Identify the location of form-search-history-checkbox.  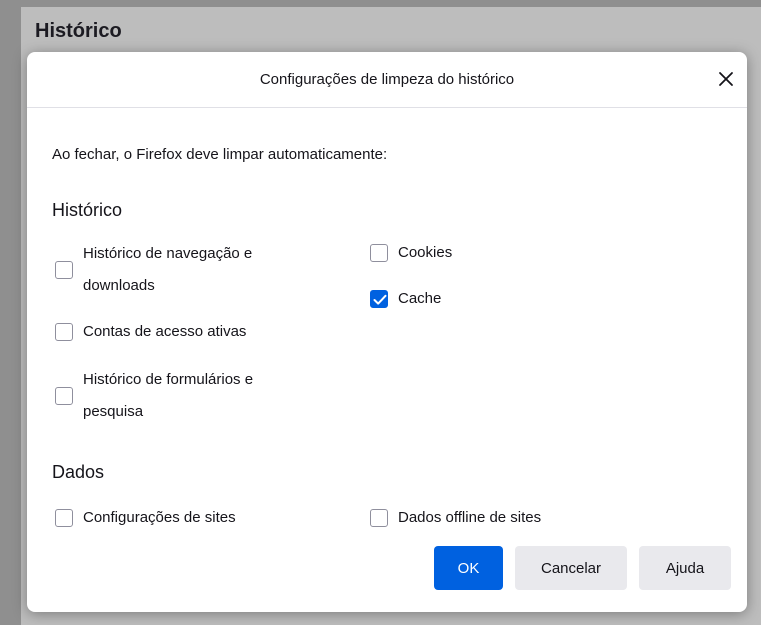
(64, 396).